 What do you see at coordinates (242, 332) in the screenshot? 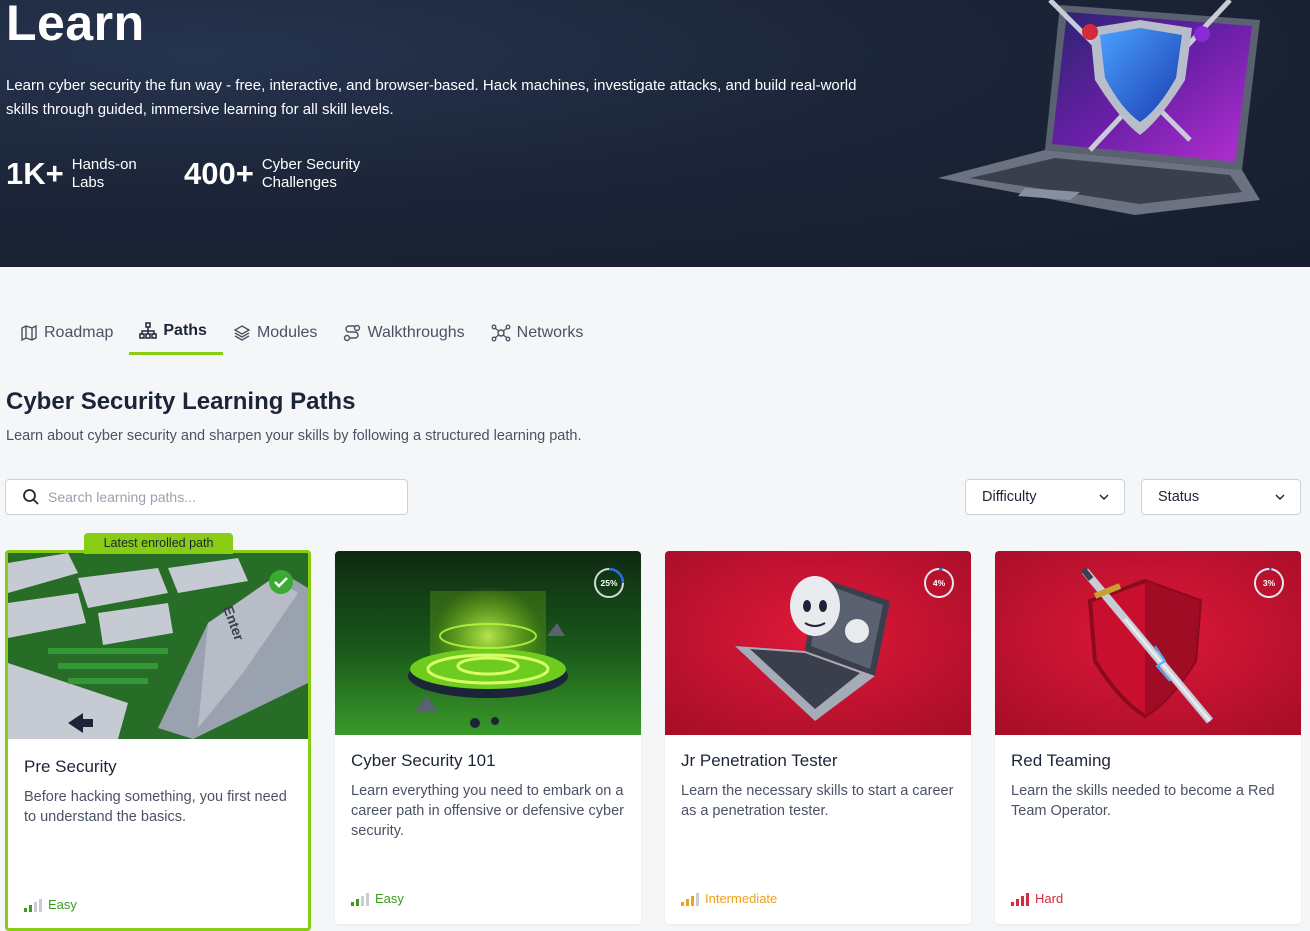
I see `layers-icon` at bounding box center [242, 332].